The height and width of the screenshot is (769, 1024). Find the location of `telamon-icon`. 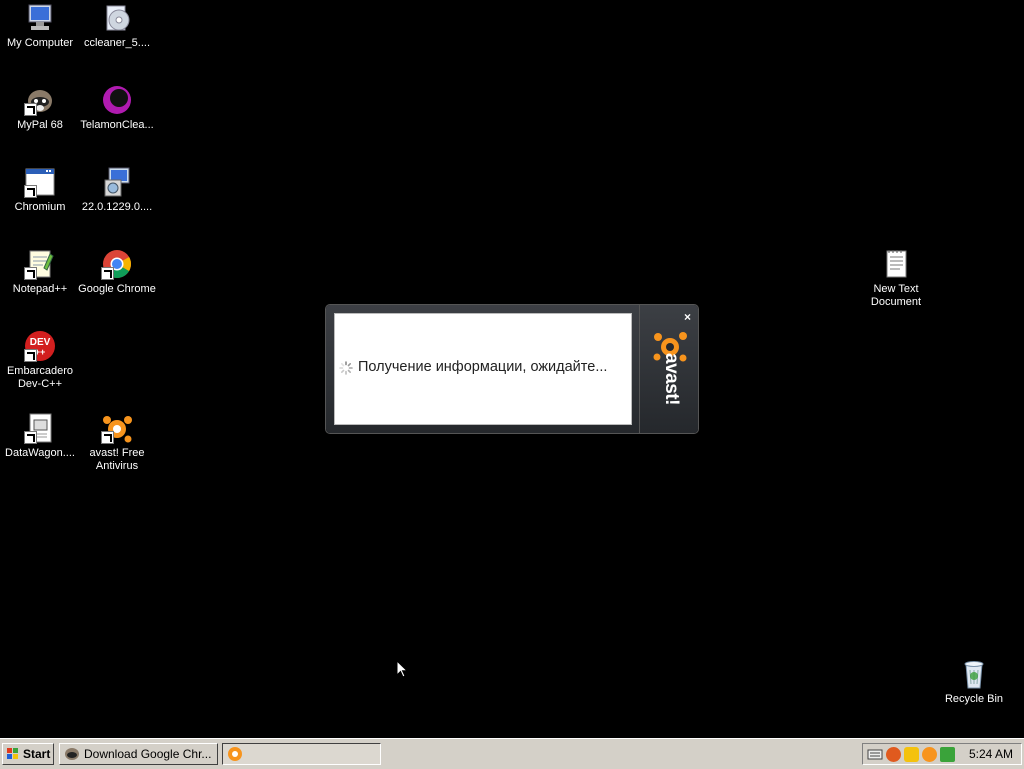

telamon-icon is located at coordinates (117, 100).